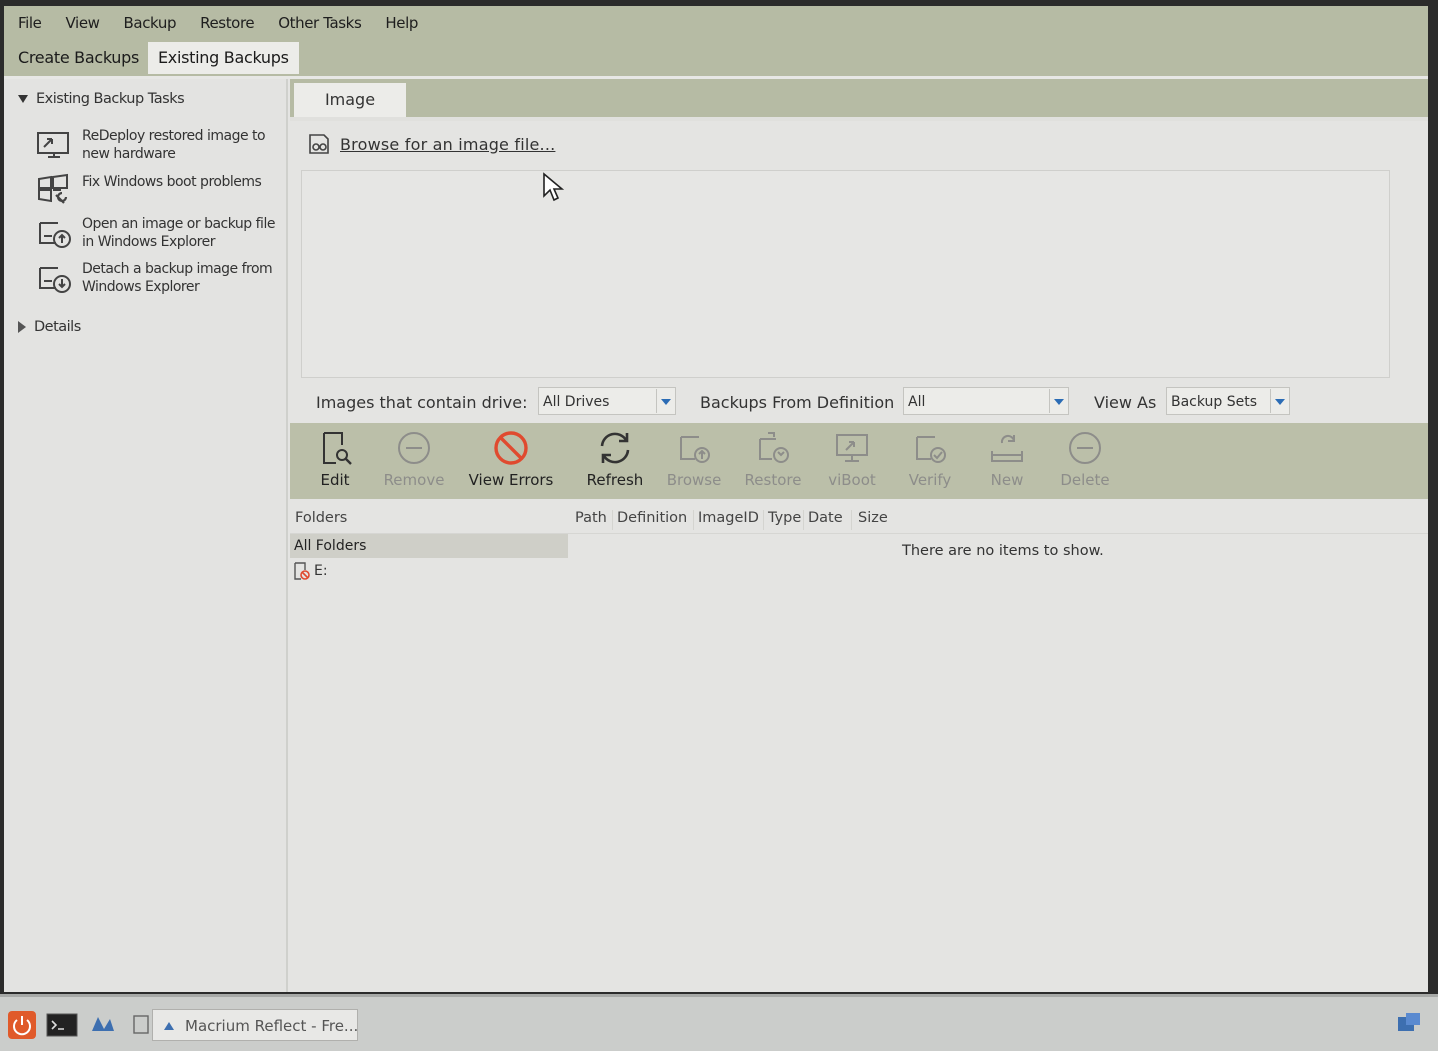  What do you see at coordinates (319, 144) in the screenshot?
I see `image-file-icon` at bounding box center [319, 144].